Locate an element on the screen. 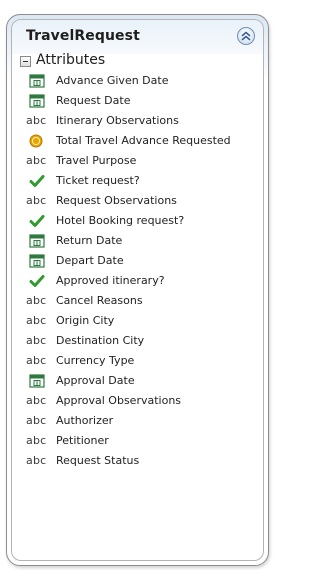 This screenshot has height=574, width=320. attribute-row: abc Itinerary Observations is located at coordinates (137, 121).